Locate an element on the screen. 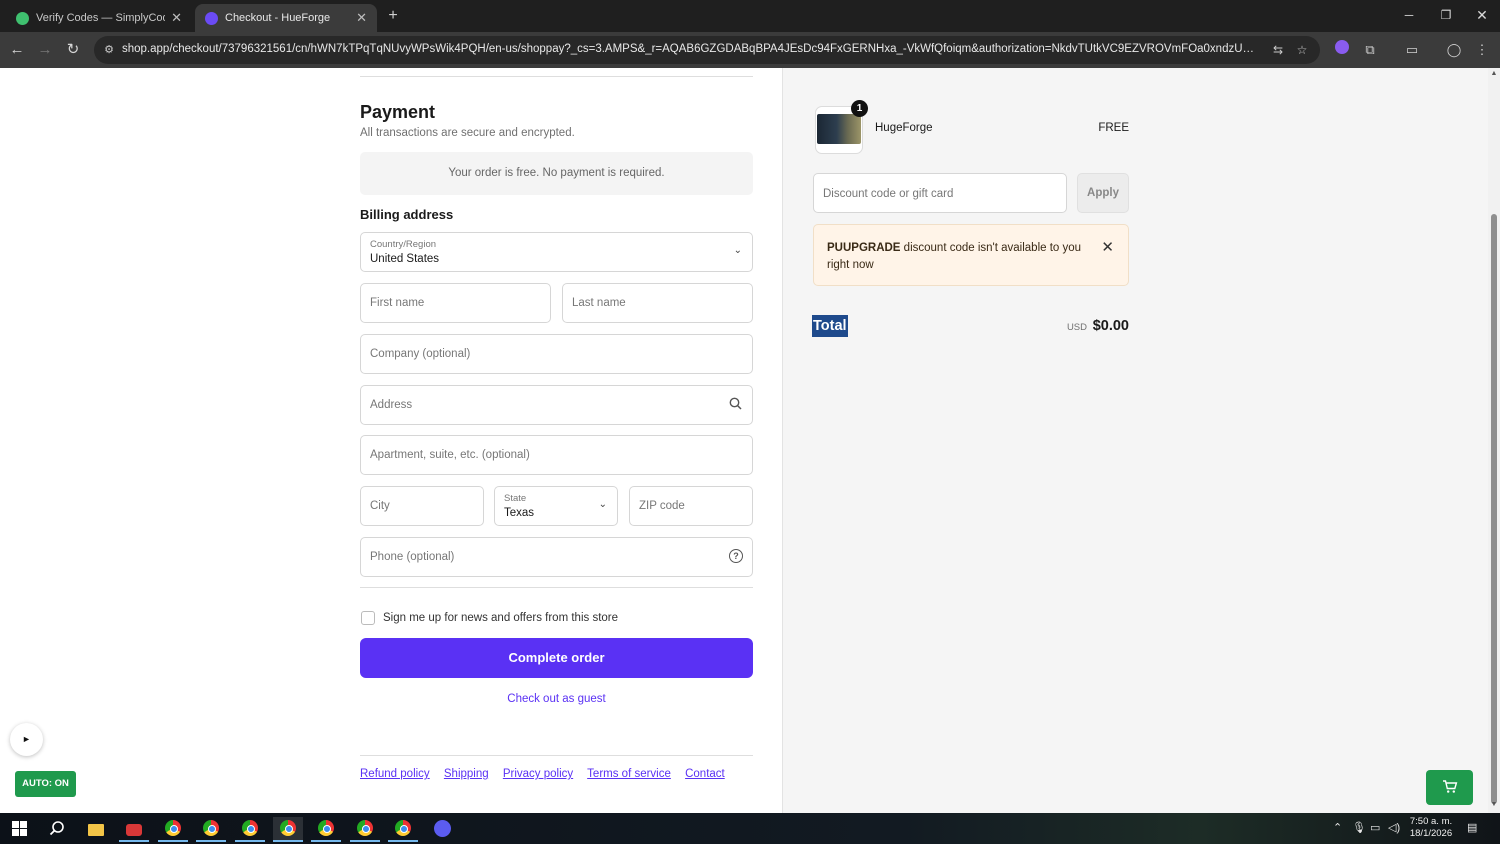 The width and height of the screenshot is (1500, 844). microphone-icon: 🎙 is located at coordinates (1359, 827).